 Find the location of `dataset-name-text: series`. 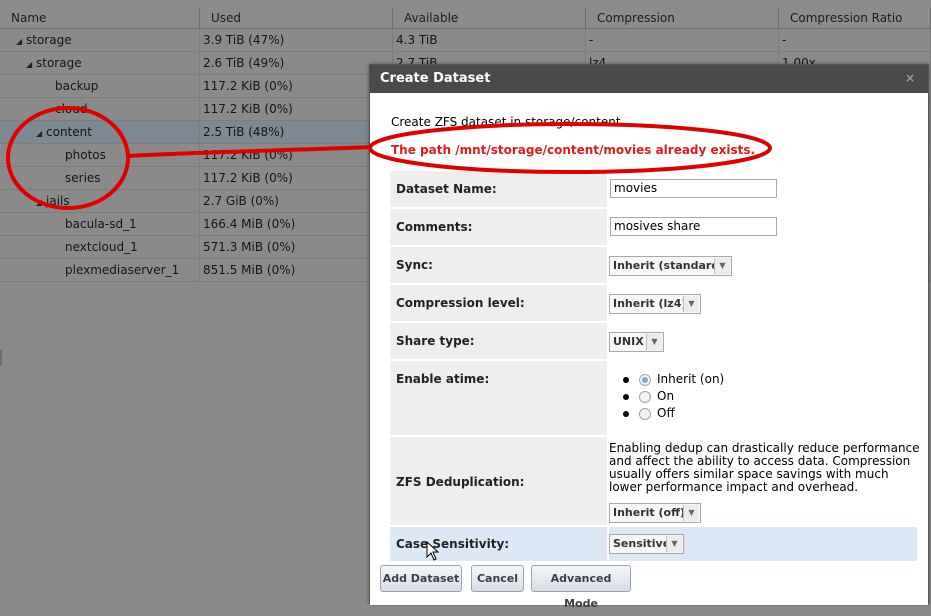

dataset-name-text: series is located at coordinates (83, 178).